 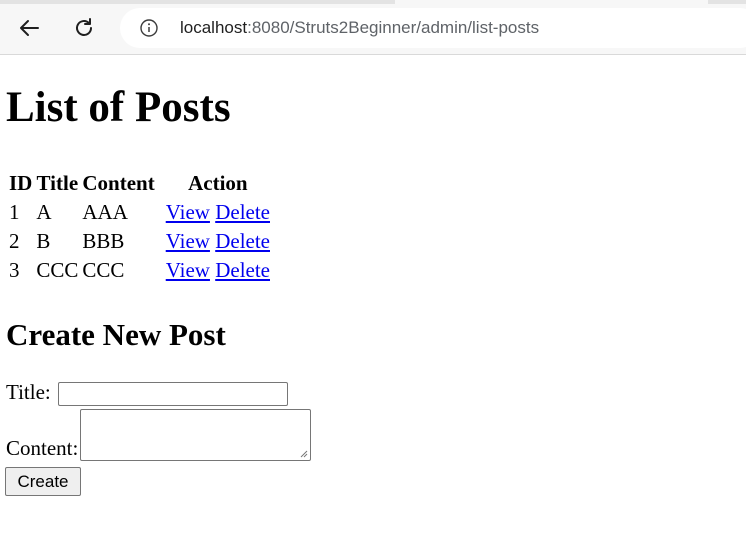 I want to click on title-row: Title:, so click(x=147, y=393).